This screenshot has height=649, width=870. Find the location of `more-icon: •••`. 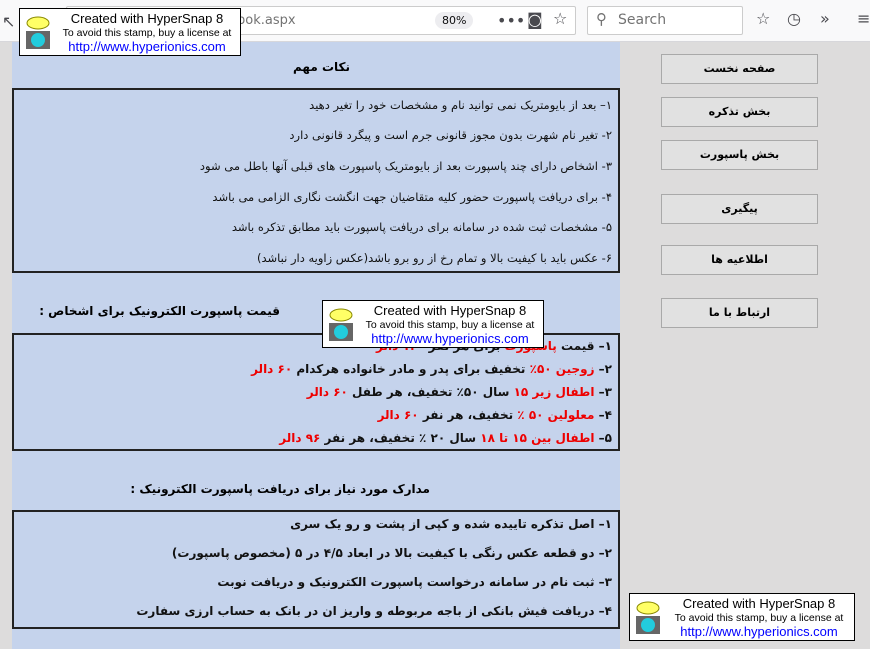

more-icon: ••• is located at coordinates (511, 20).